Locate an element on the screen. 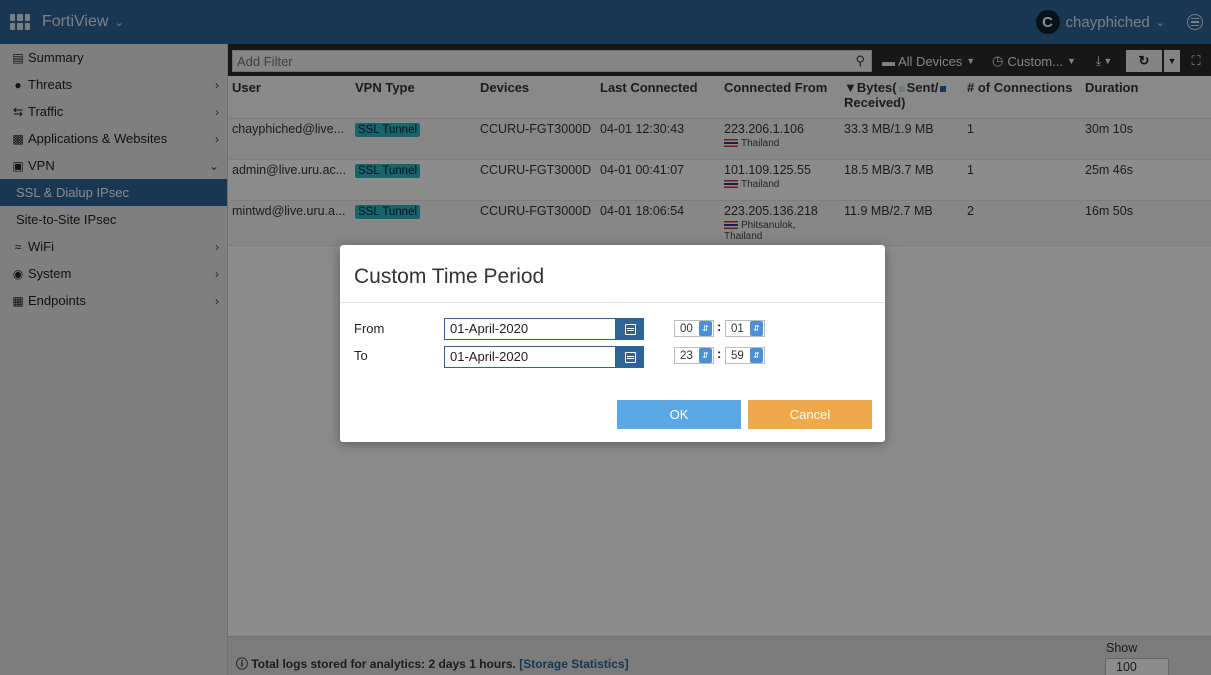 Image resolution: width=1211 pixels, height=675 pixels. from-calendar-button is located at coordinates (630, 329).